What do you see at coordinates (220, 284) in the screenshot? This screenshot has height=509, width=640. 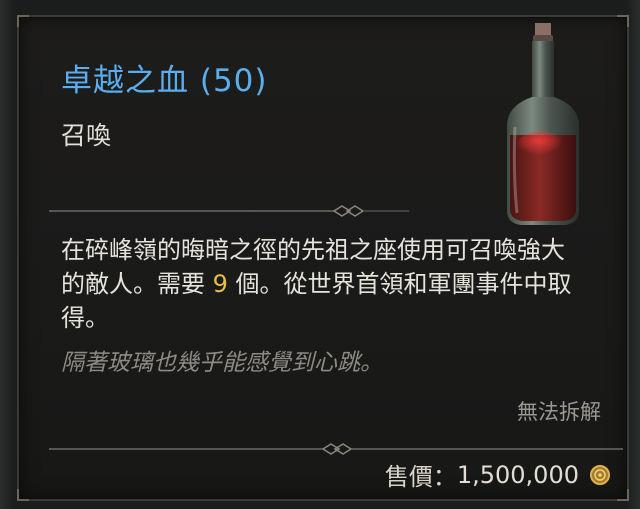 I see `required-quantity: 9` at bounding box center [220, 284].